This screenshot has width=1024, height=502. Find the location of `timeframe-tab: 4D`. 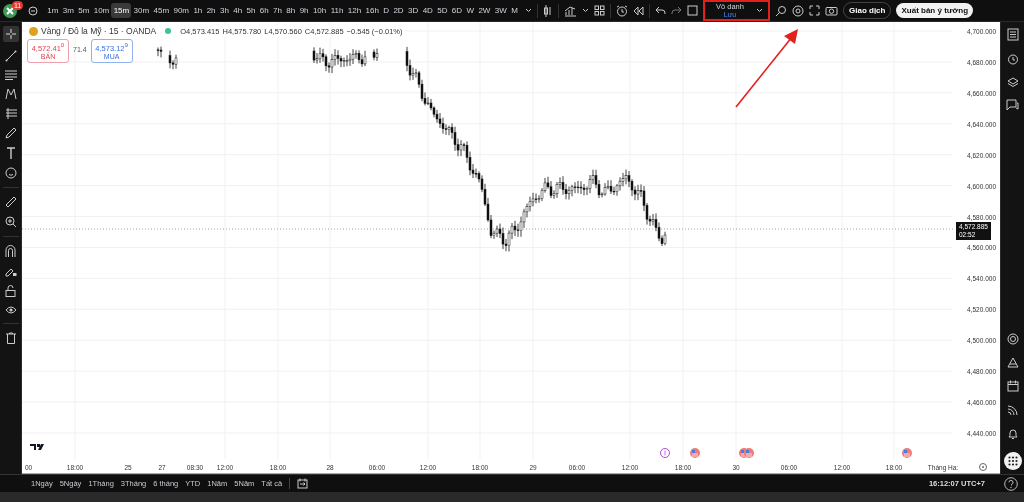

timeframe-tab: 4D is located at coordinates (428, 10).